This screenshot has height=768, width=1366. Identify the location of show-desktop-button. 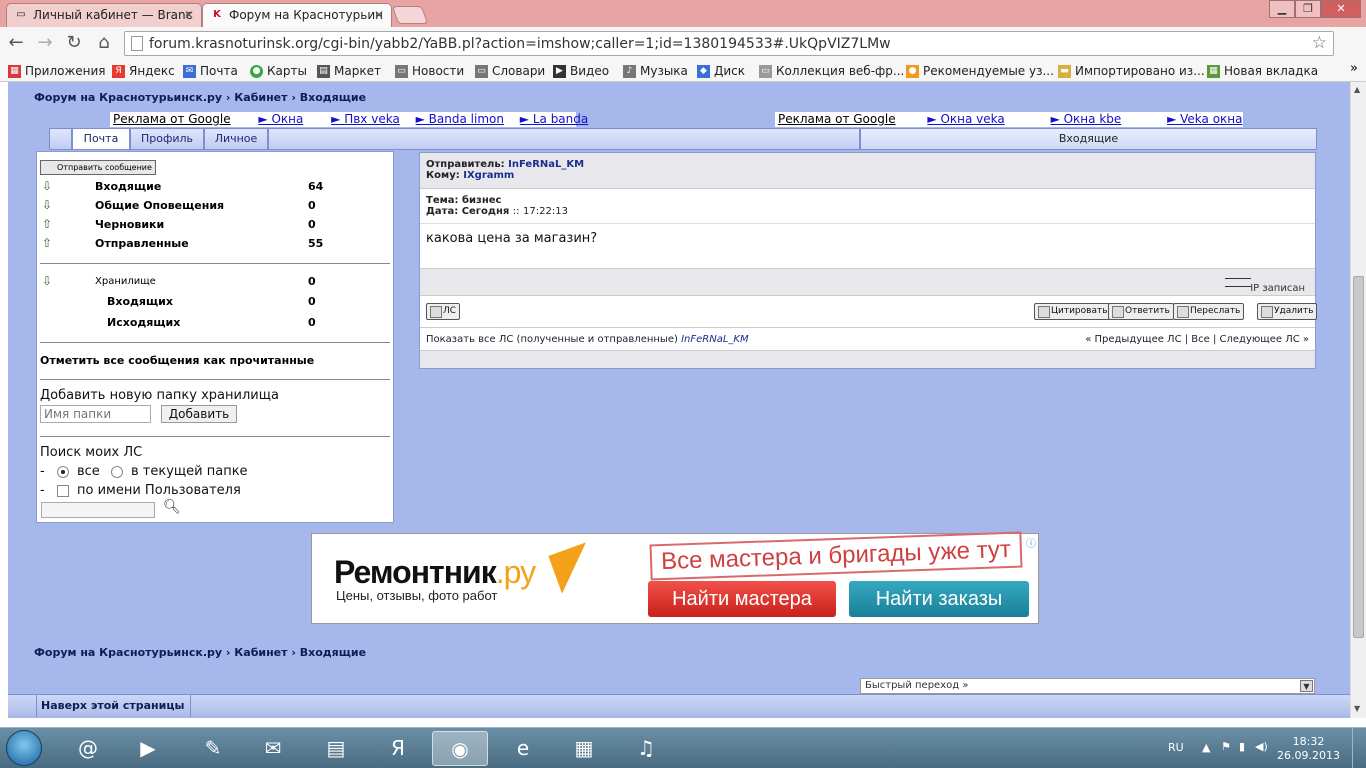
(1359, 748).